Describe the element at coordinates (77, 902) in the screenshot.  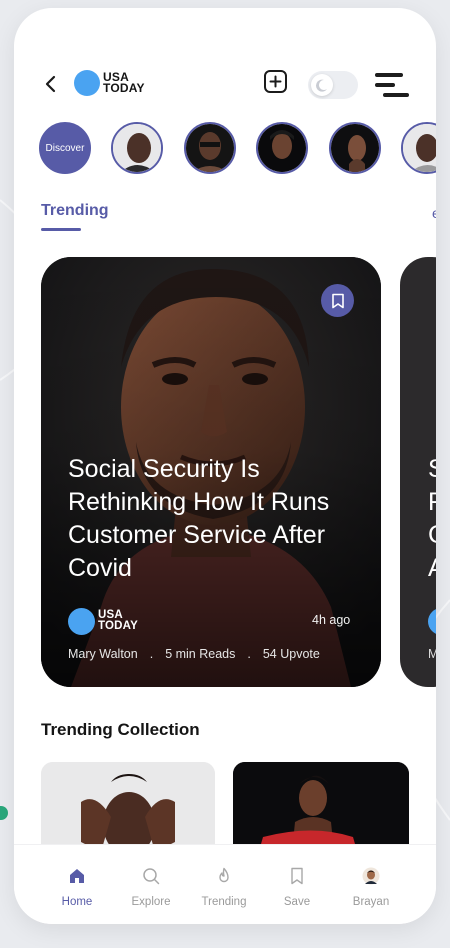
I see `nav-label: Home` at that location.